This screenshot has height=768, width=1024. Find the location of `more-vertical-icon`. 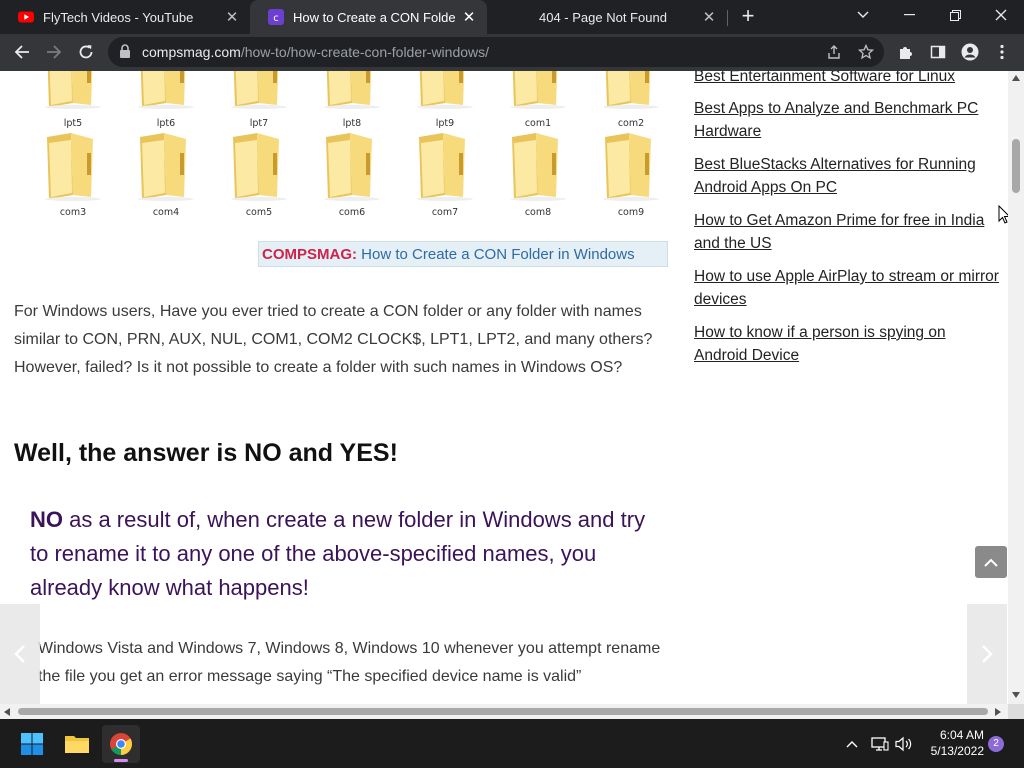

more-vertical-icon is located at coordinates (1002, 52).